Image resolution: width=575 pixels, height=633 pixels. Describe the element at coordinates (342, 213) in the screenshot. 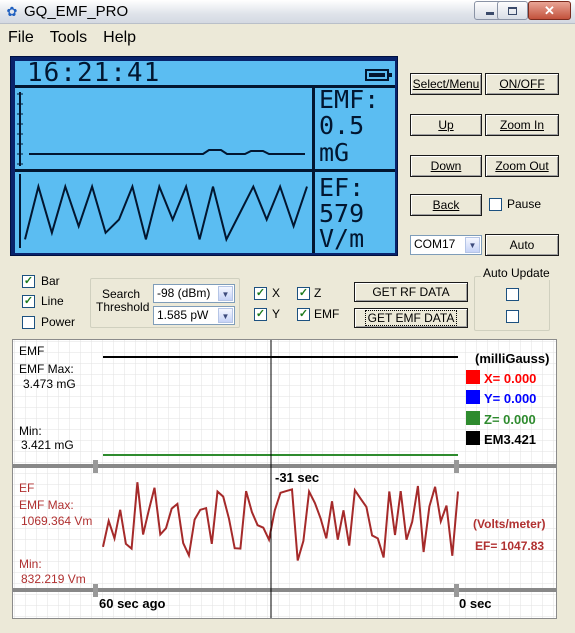

I see `lcd-ef-value: 579` at that location.